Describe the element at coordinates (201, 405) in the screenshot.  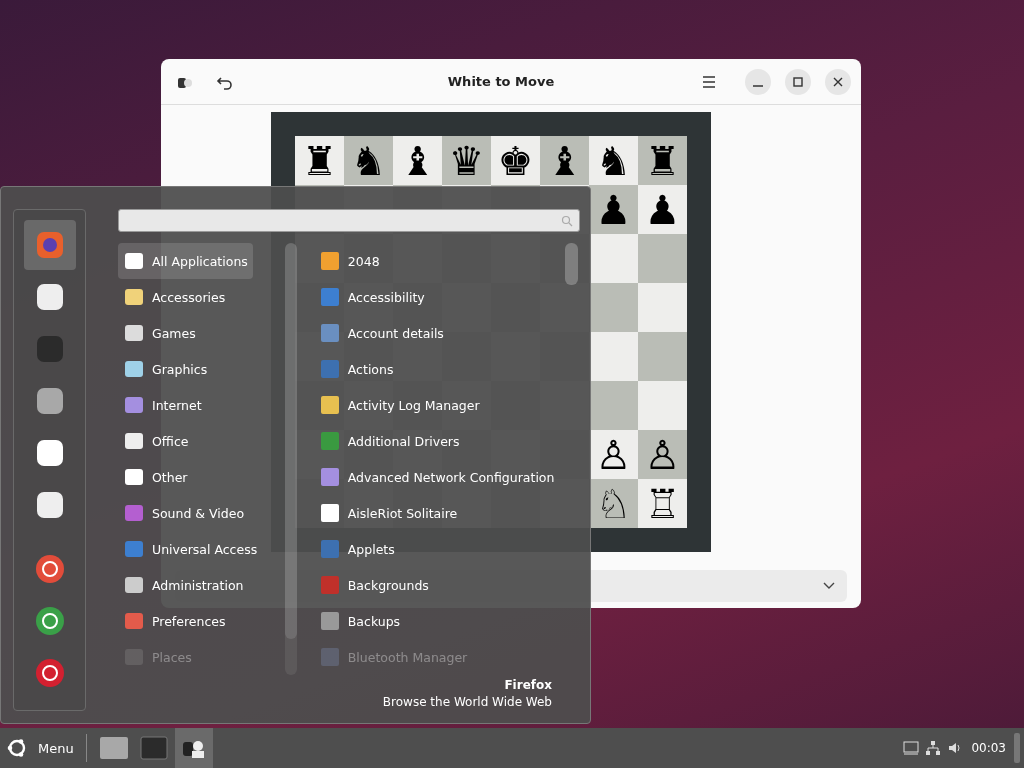
I see `category-item: Internet` at that location.